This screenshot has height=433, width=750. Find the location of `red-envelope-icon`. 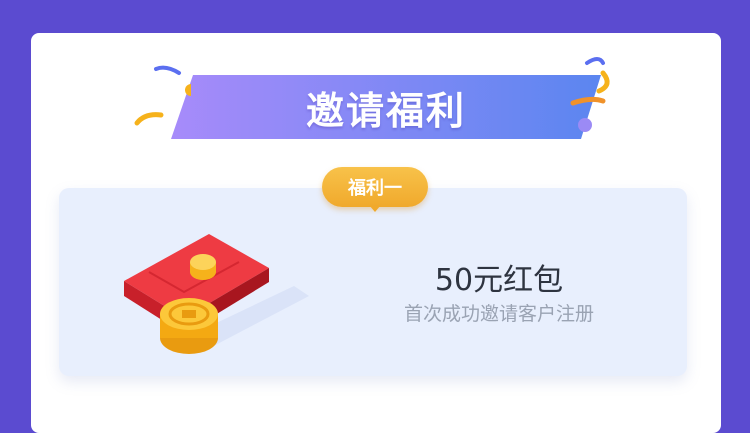

red-envelope-icon is located at coordinates (216, 294).